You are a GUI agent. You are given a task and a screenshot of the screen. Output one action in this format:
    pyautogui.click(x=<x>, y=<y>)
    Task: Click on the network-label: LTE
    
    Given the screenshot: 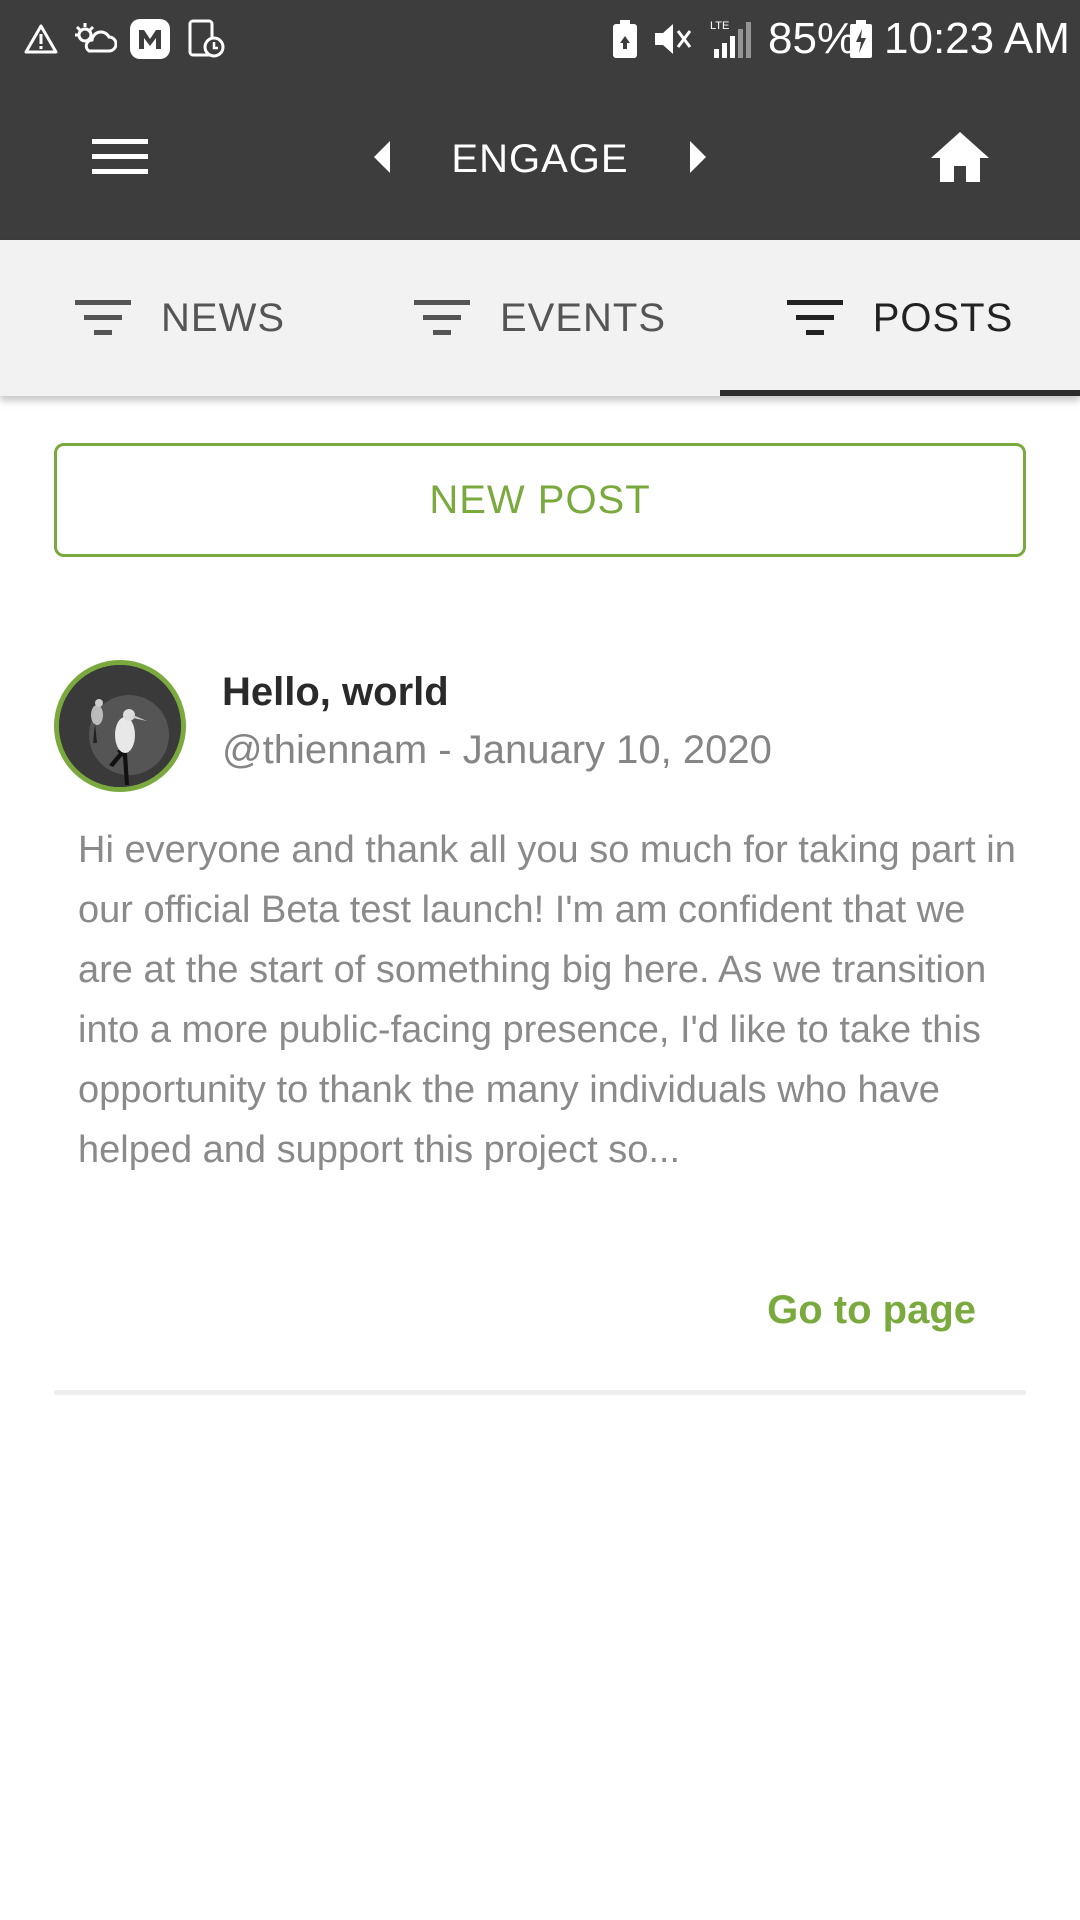 What is the action you would take?
    pyautogui.click(x=719, y=26)
    